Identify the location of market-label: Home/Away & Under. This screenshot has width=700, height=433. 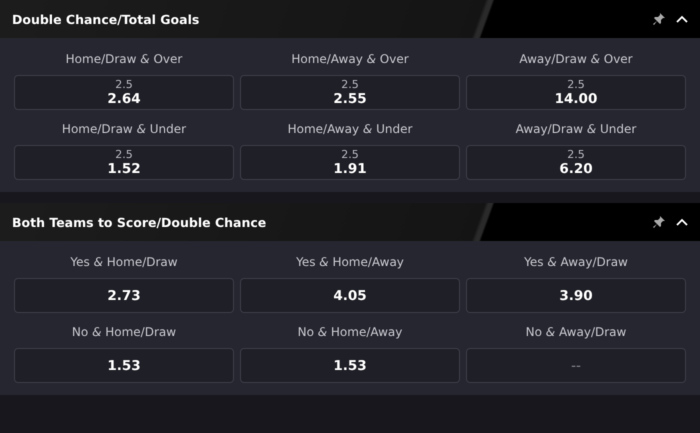
(350, 129).